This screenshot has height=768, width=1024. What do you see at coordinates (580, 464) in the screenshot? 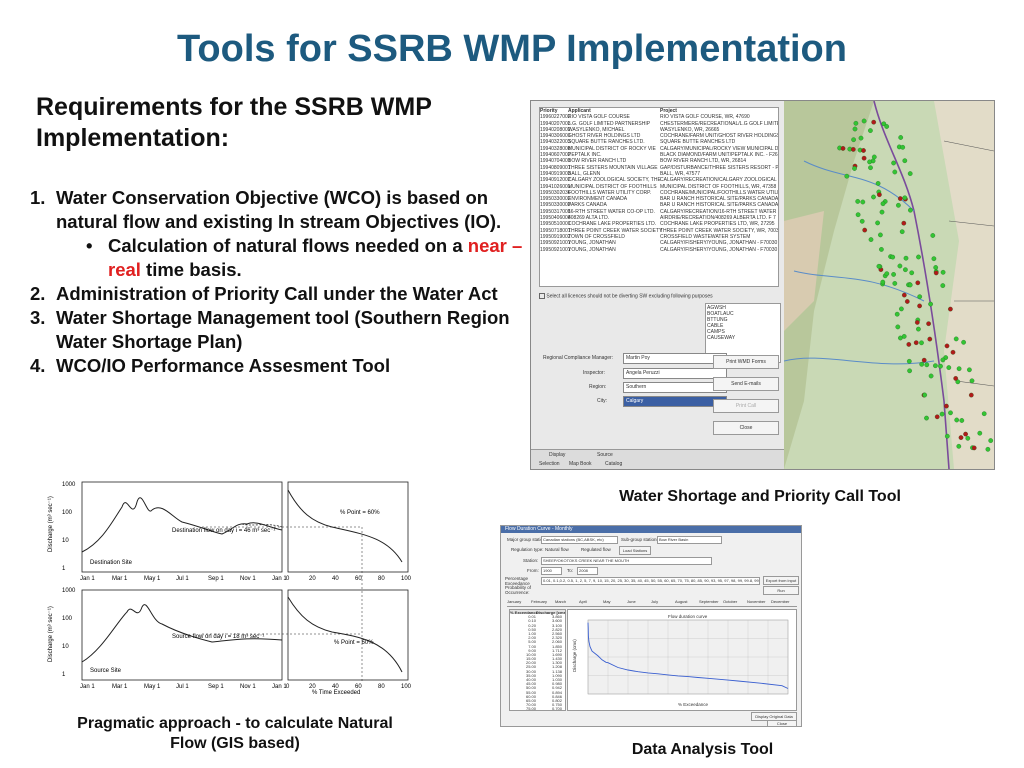
I see `tab-map-book: Map Book` at bounding box center [580, 464].